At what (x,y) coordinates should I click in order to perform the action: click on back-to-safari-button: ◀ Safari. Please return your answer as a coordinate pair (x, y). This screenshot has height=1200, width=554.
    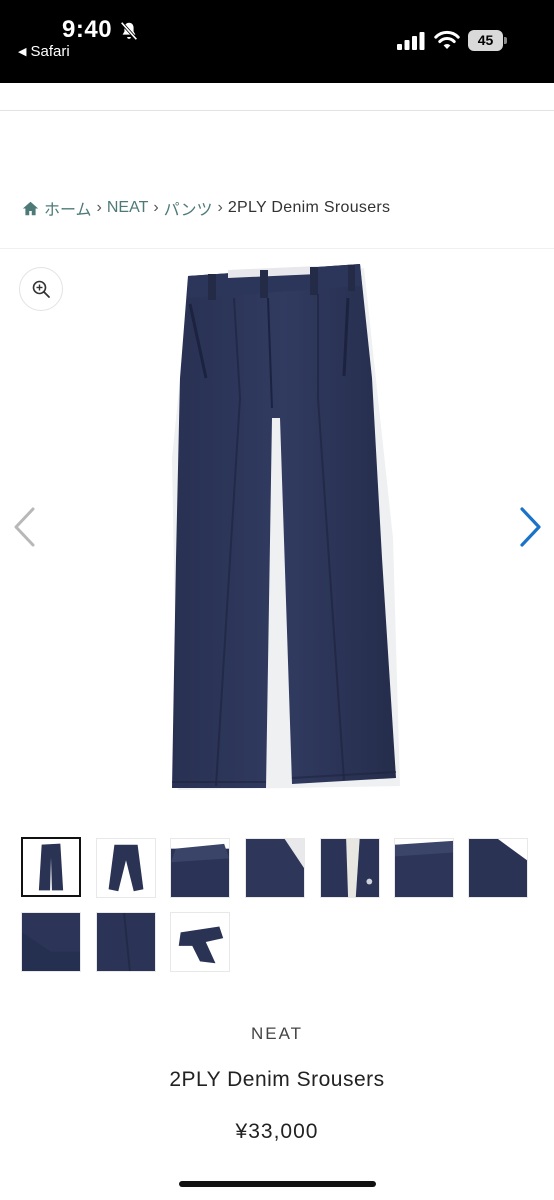
    Looking at the image, I should click on (44, 51).